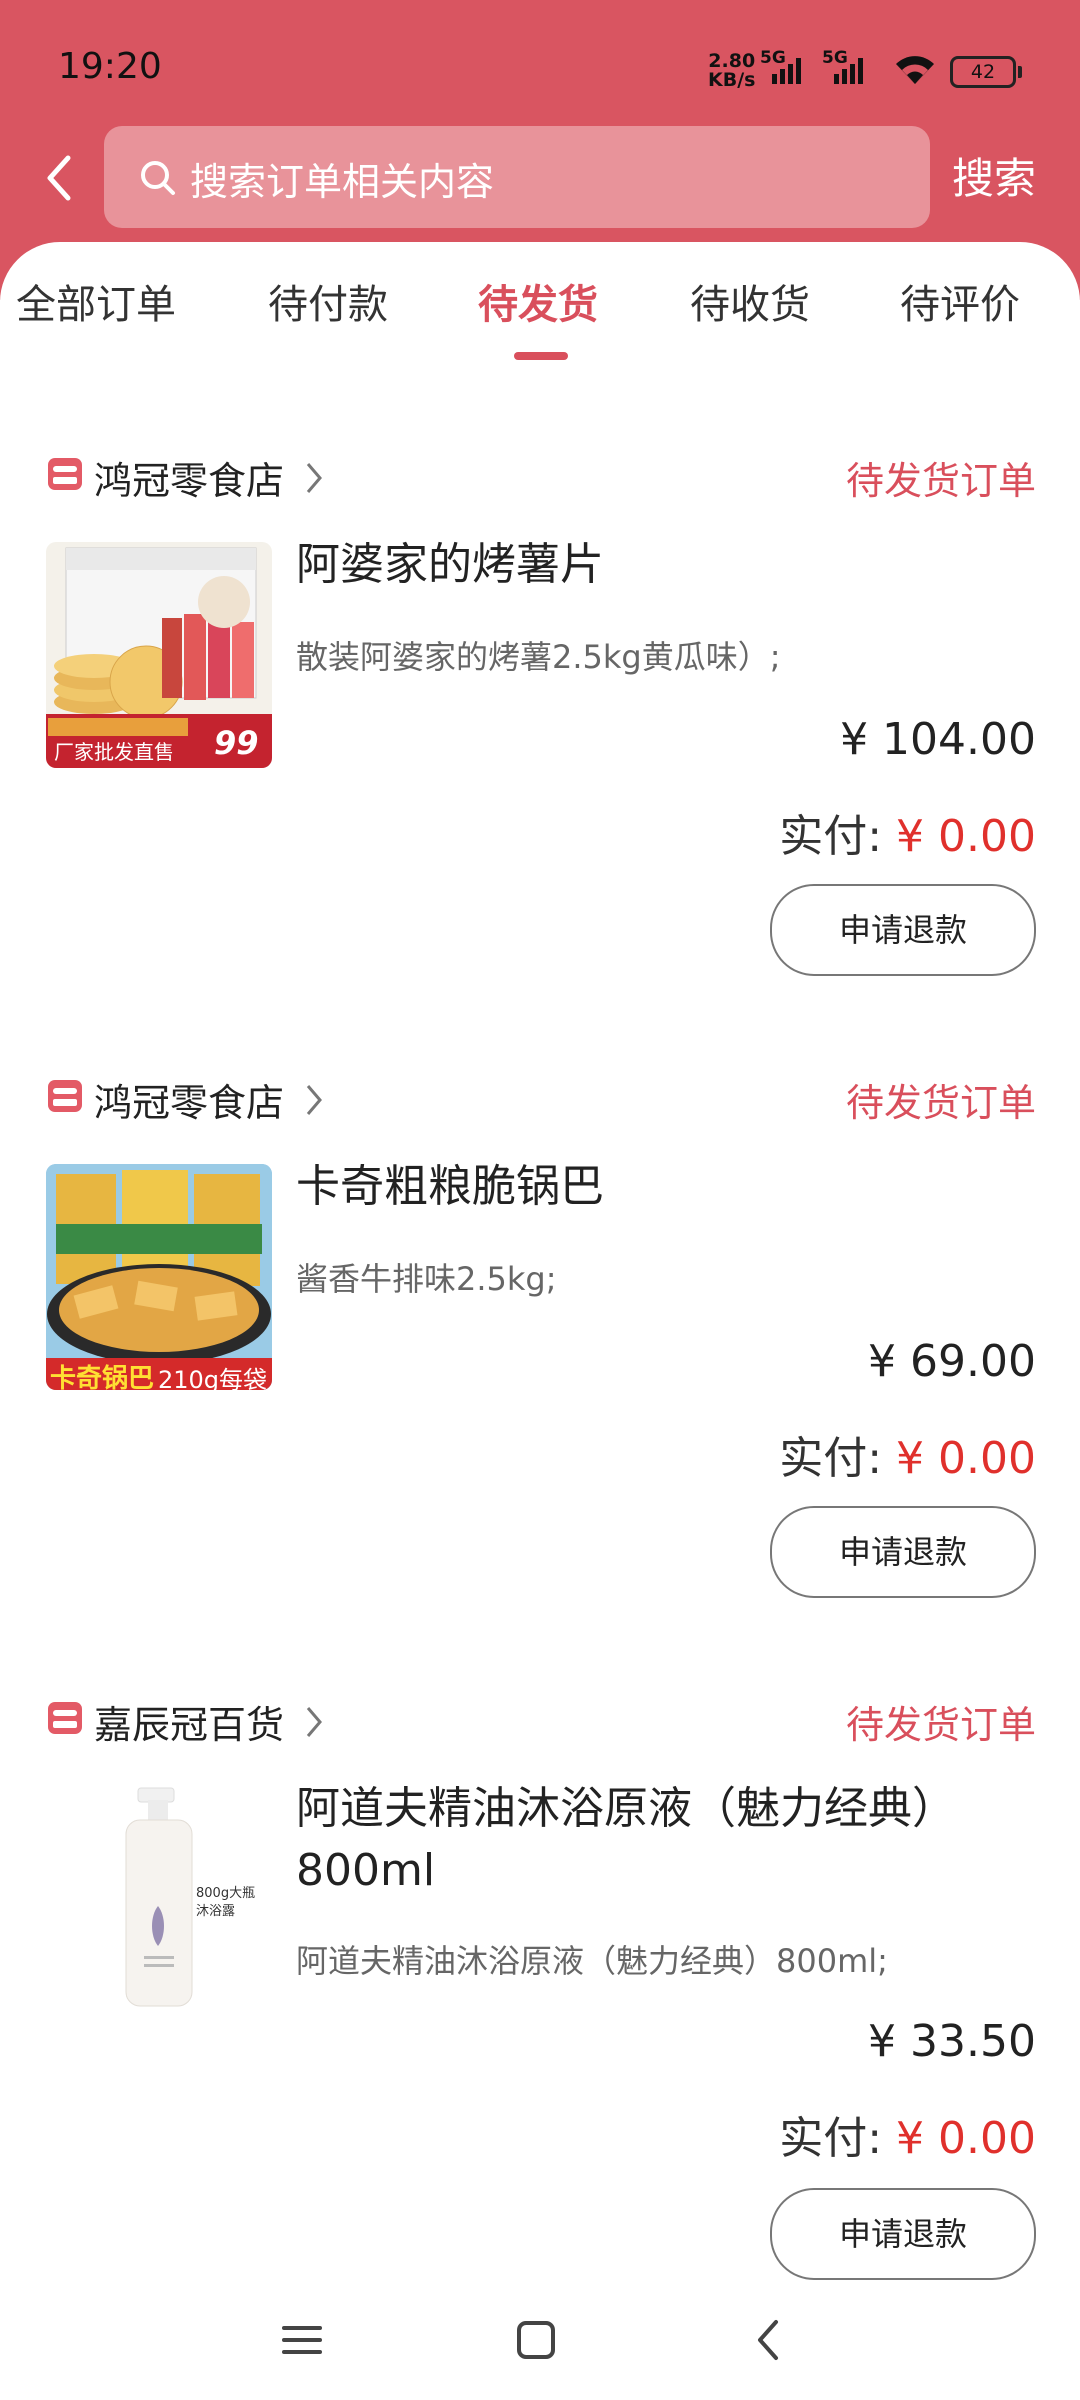 This screenshot has width=1080, height=2400. What do you see at coordinates (517, 177) in the screenshot?
I see `search-input: 搜索订单相关内容` at bounding box center [517, 177].